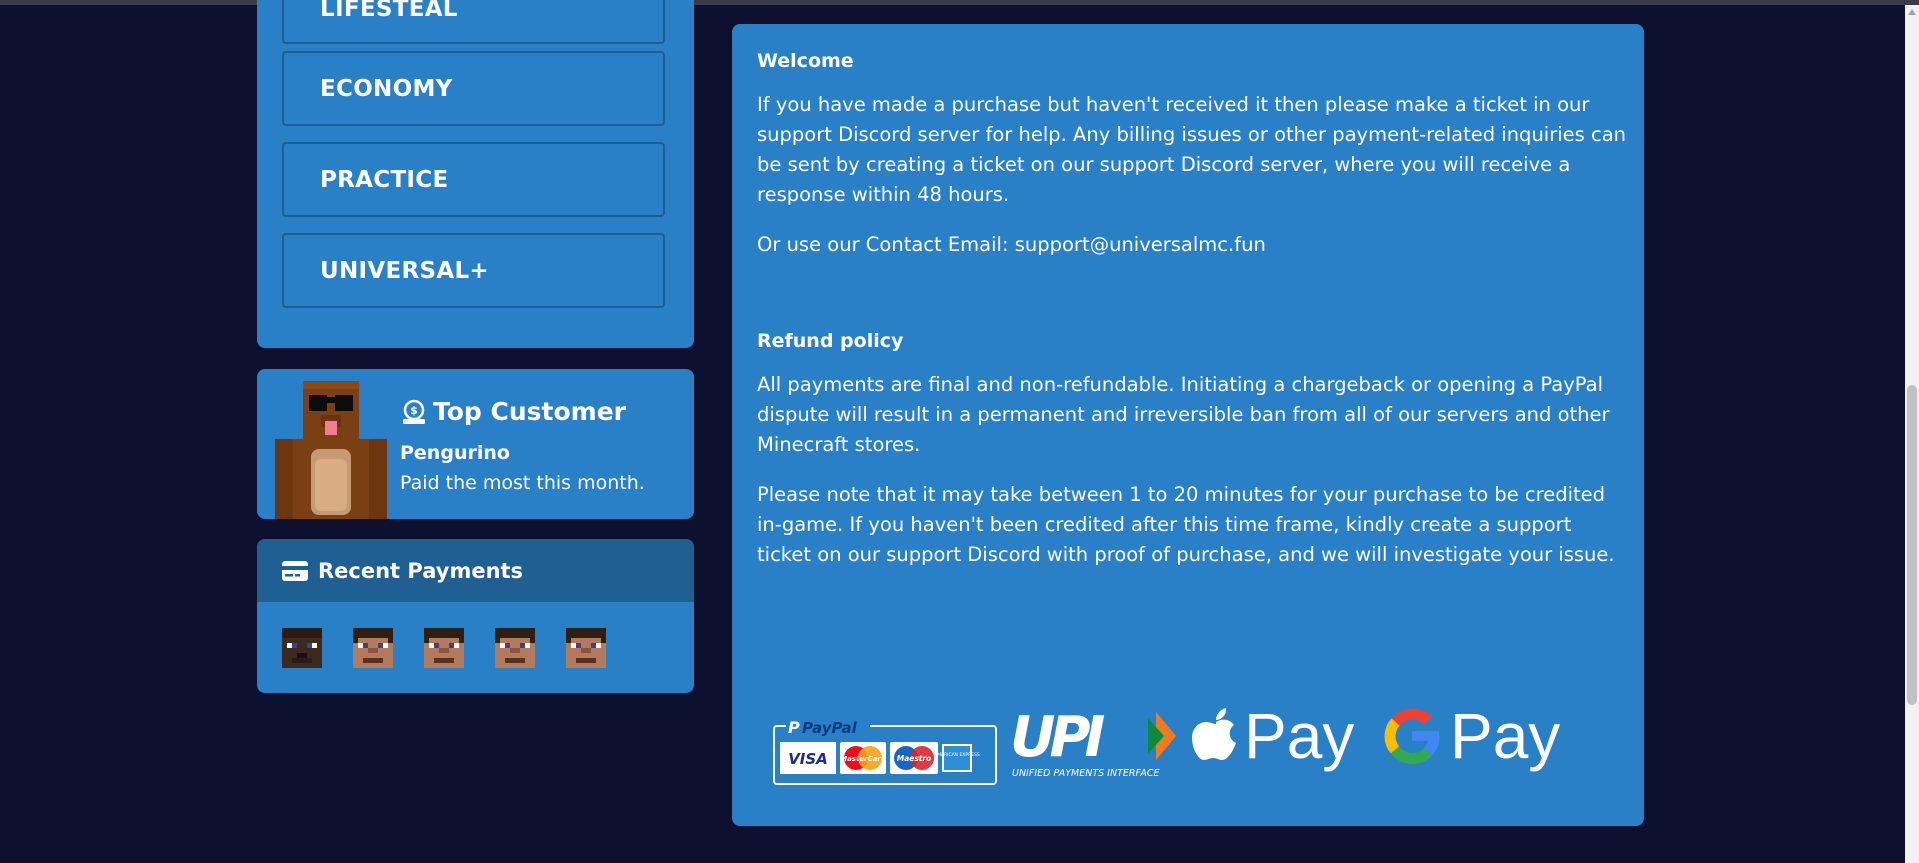  What do you see at coordinates (389, 11) in the screenshot?
I see `category-label: LIFESTEAL` at bounding box center [389, 11].